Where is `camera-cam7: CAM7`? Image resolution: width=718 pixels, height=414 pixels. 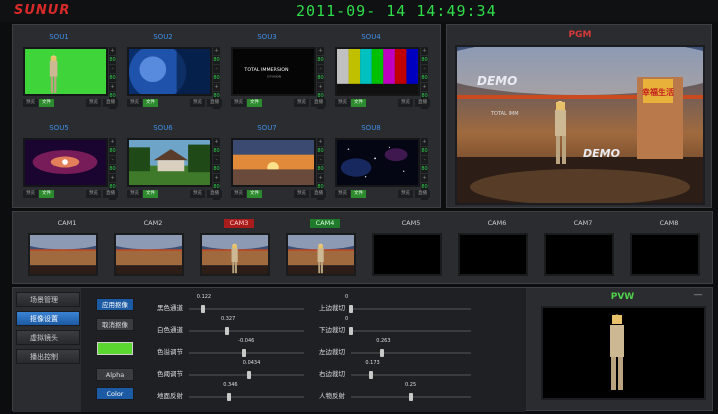
camera-cam7: CAM7 is located at coordinates (583, 248).